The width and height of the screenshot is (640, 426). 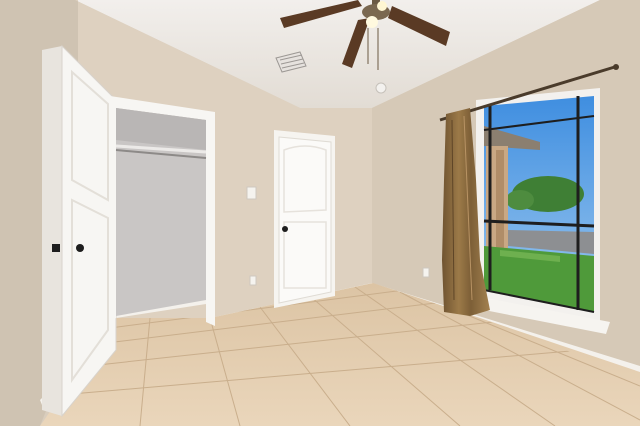 I want to click on closet, so click(x=162, y=211).